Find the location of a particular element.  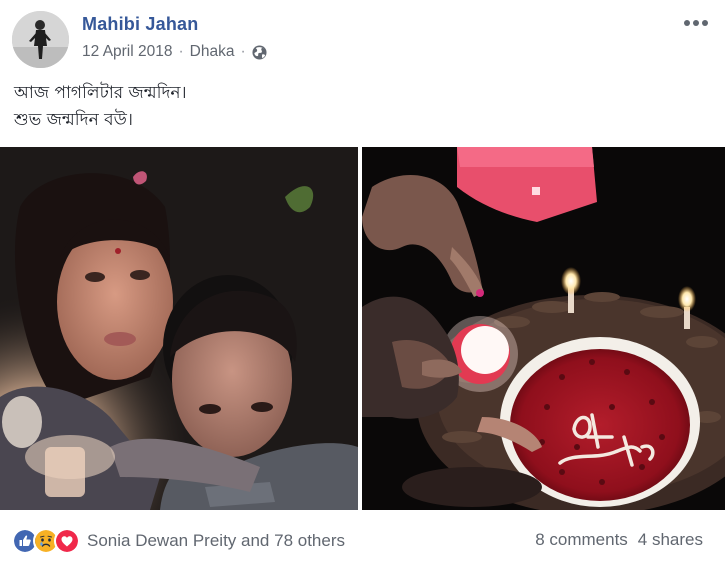

globe-icon is located at coordinates (259, 52).